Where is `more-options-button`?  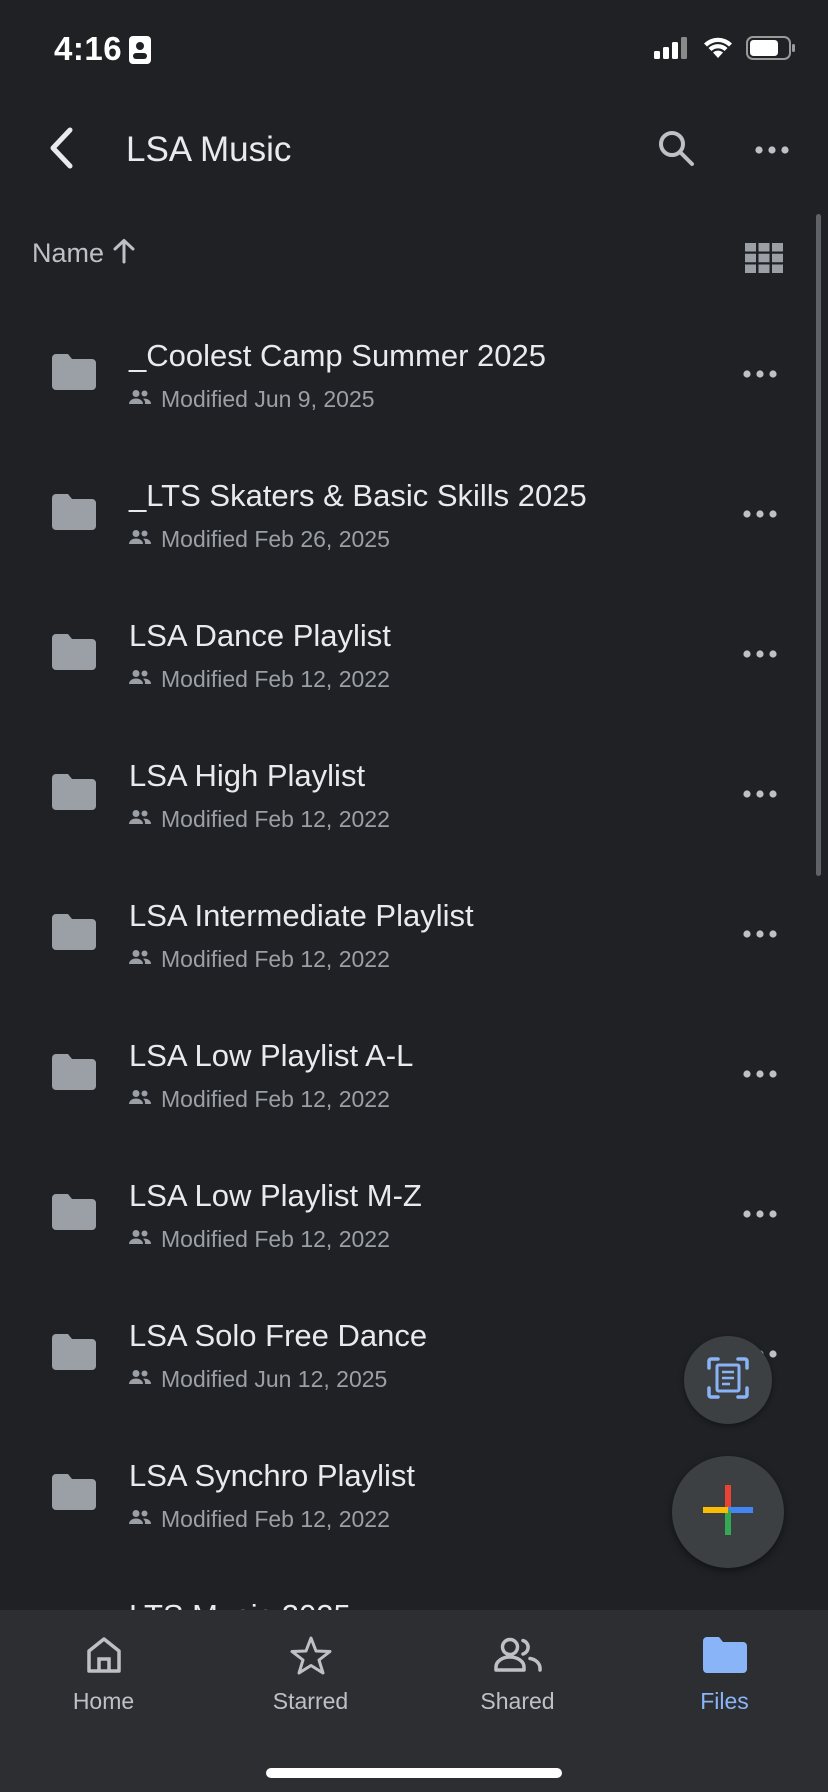
more-options-button is located at coordinates (772, 150).